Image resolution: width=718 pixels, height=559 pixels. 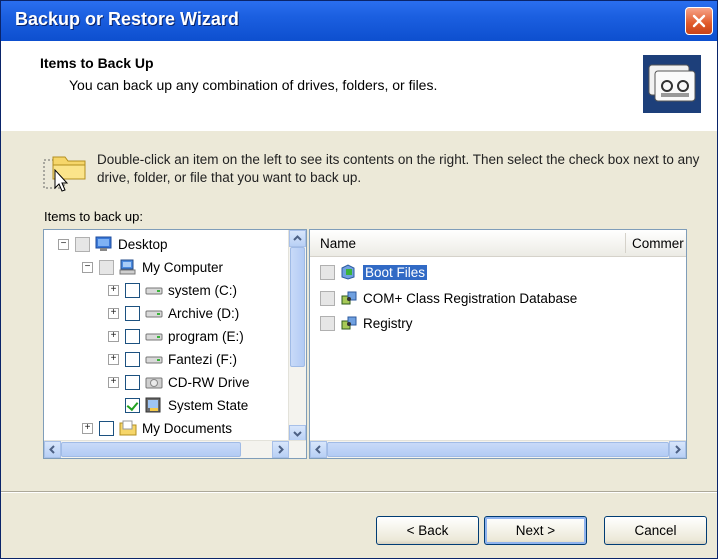 What do you see at coordinates (204, 313) in the screenshot?
I see `tree-item-label: Archive (D:)` at bounding box center [204, 313].